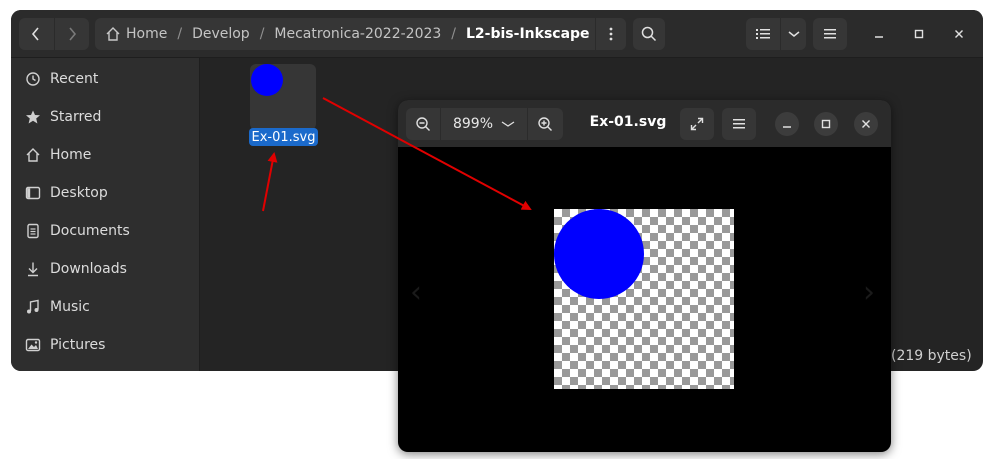 This screenshot has width=990, height=459. I want to click on next-image-icon: ›, so click(869, 292).